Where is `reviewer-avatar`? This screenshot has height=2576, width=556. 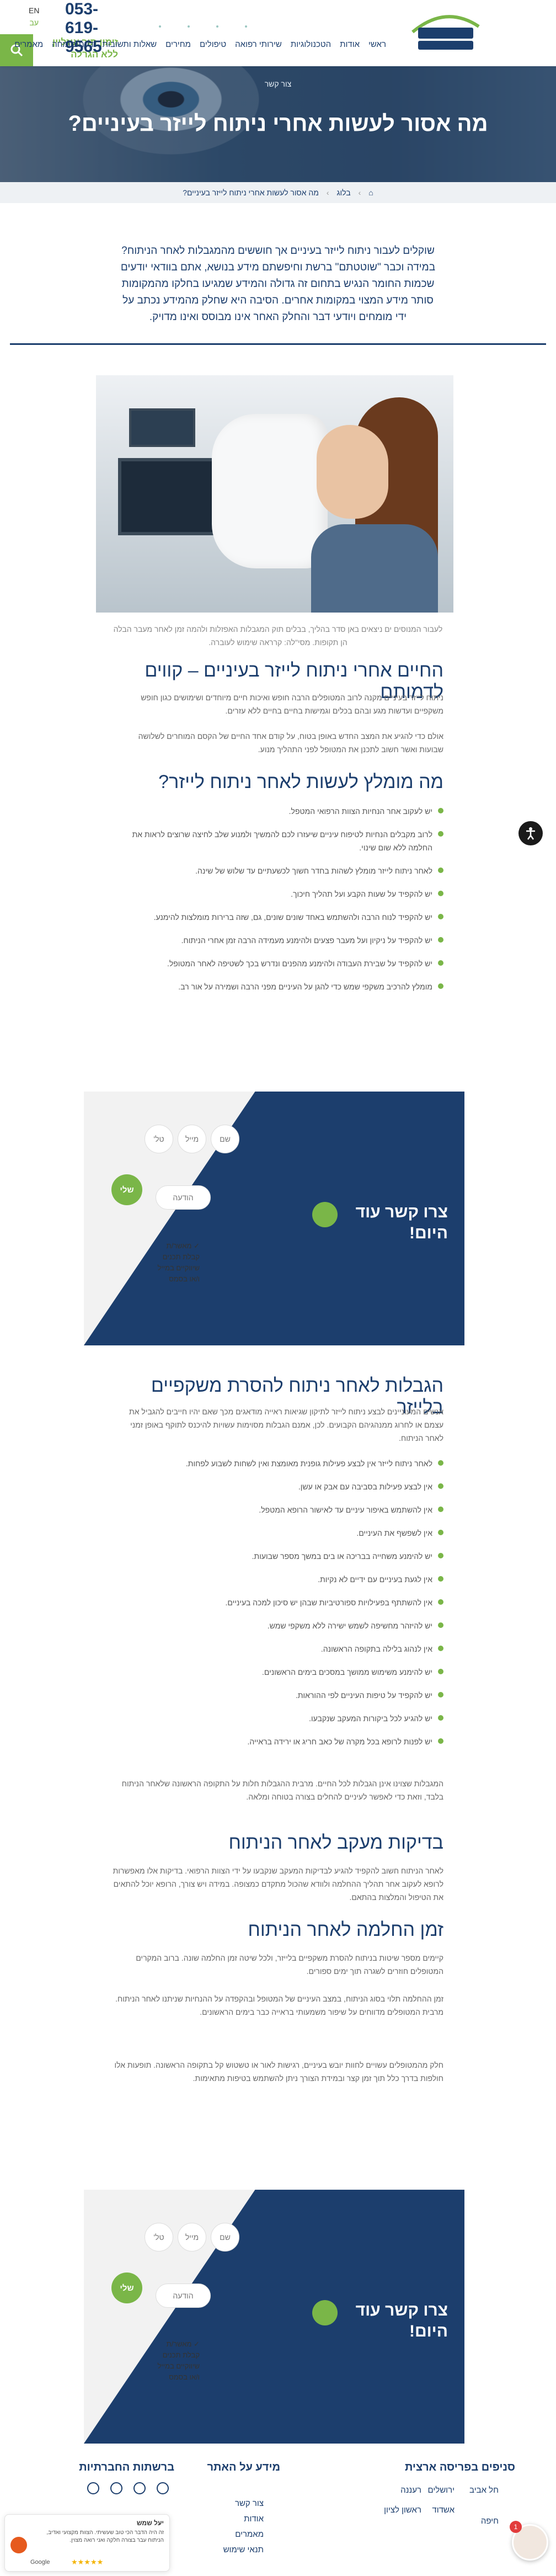 reviewer-avatar is located at coordinates (19, 2545).